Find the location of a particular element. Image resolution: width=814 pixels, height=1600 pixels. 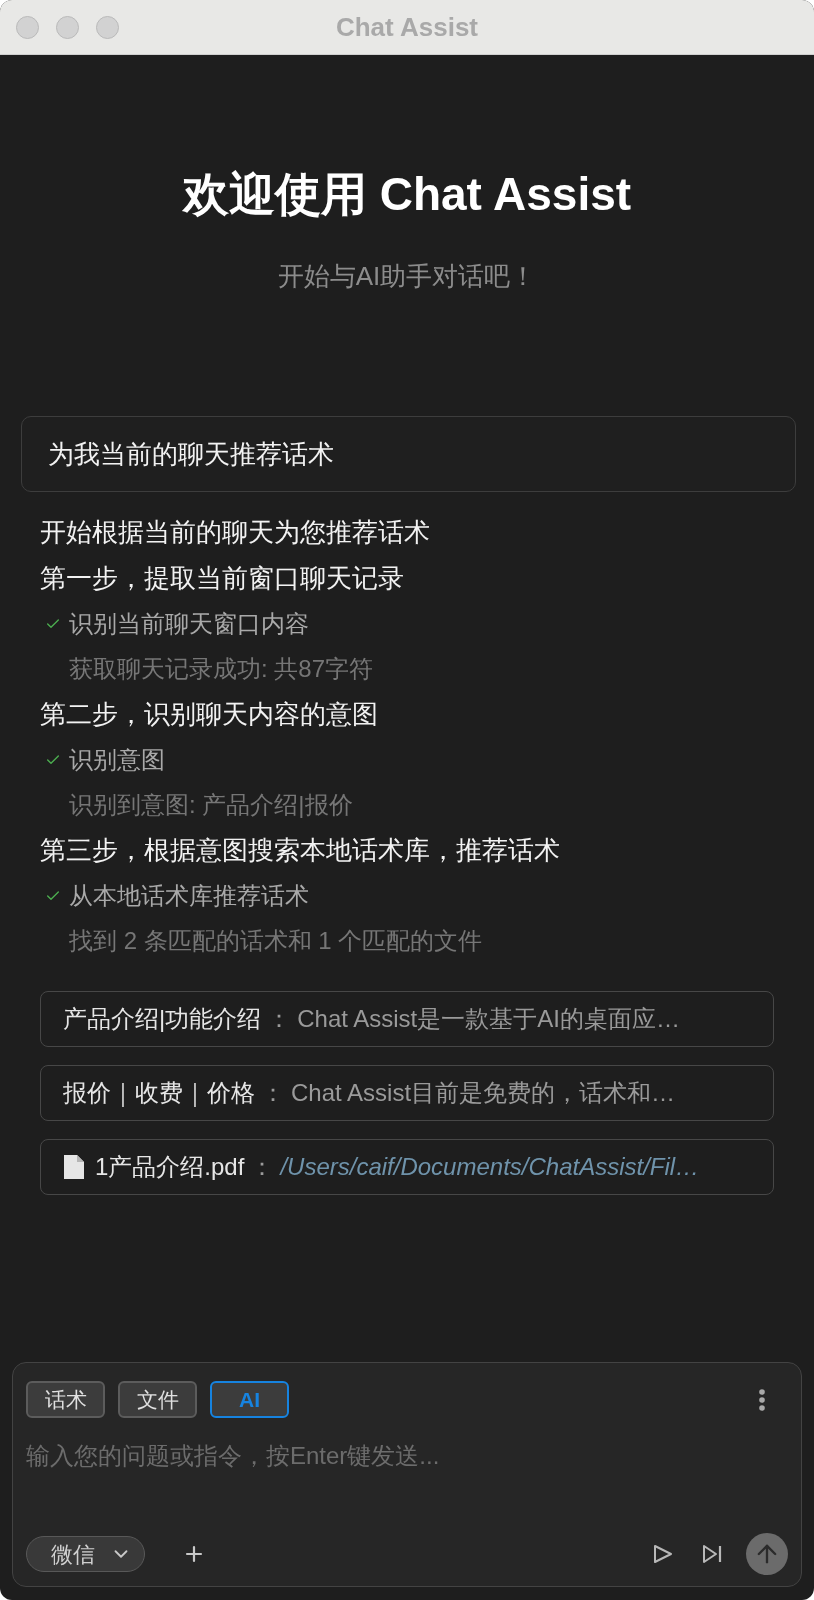

user-message: 为我当前的聊天推荐话术 is located at coordinates (408, 454).